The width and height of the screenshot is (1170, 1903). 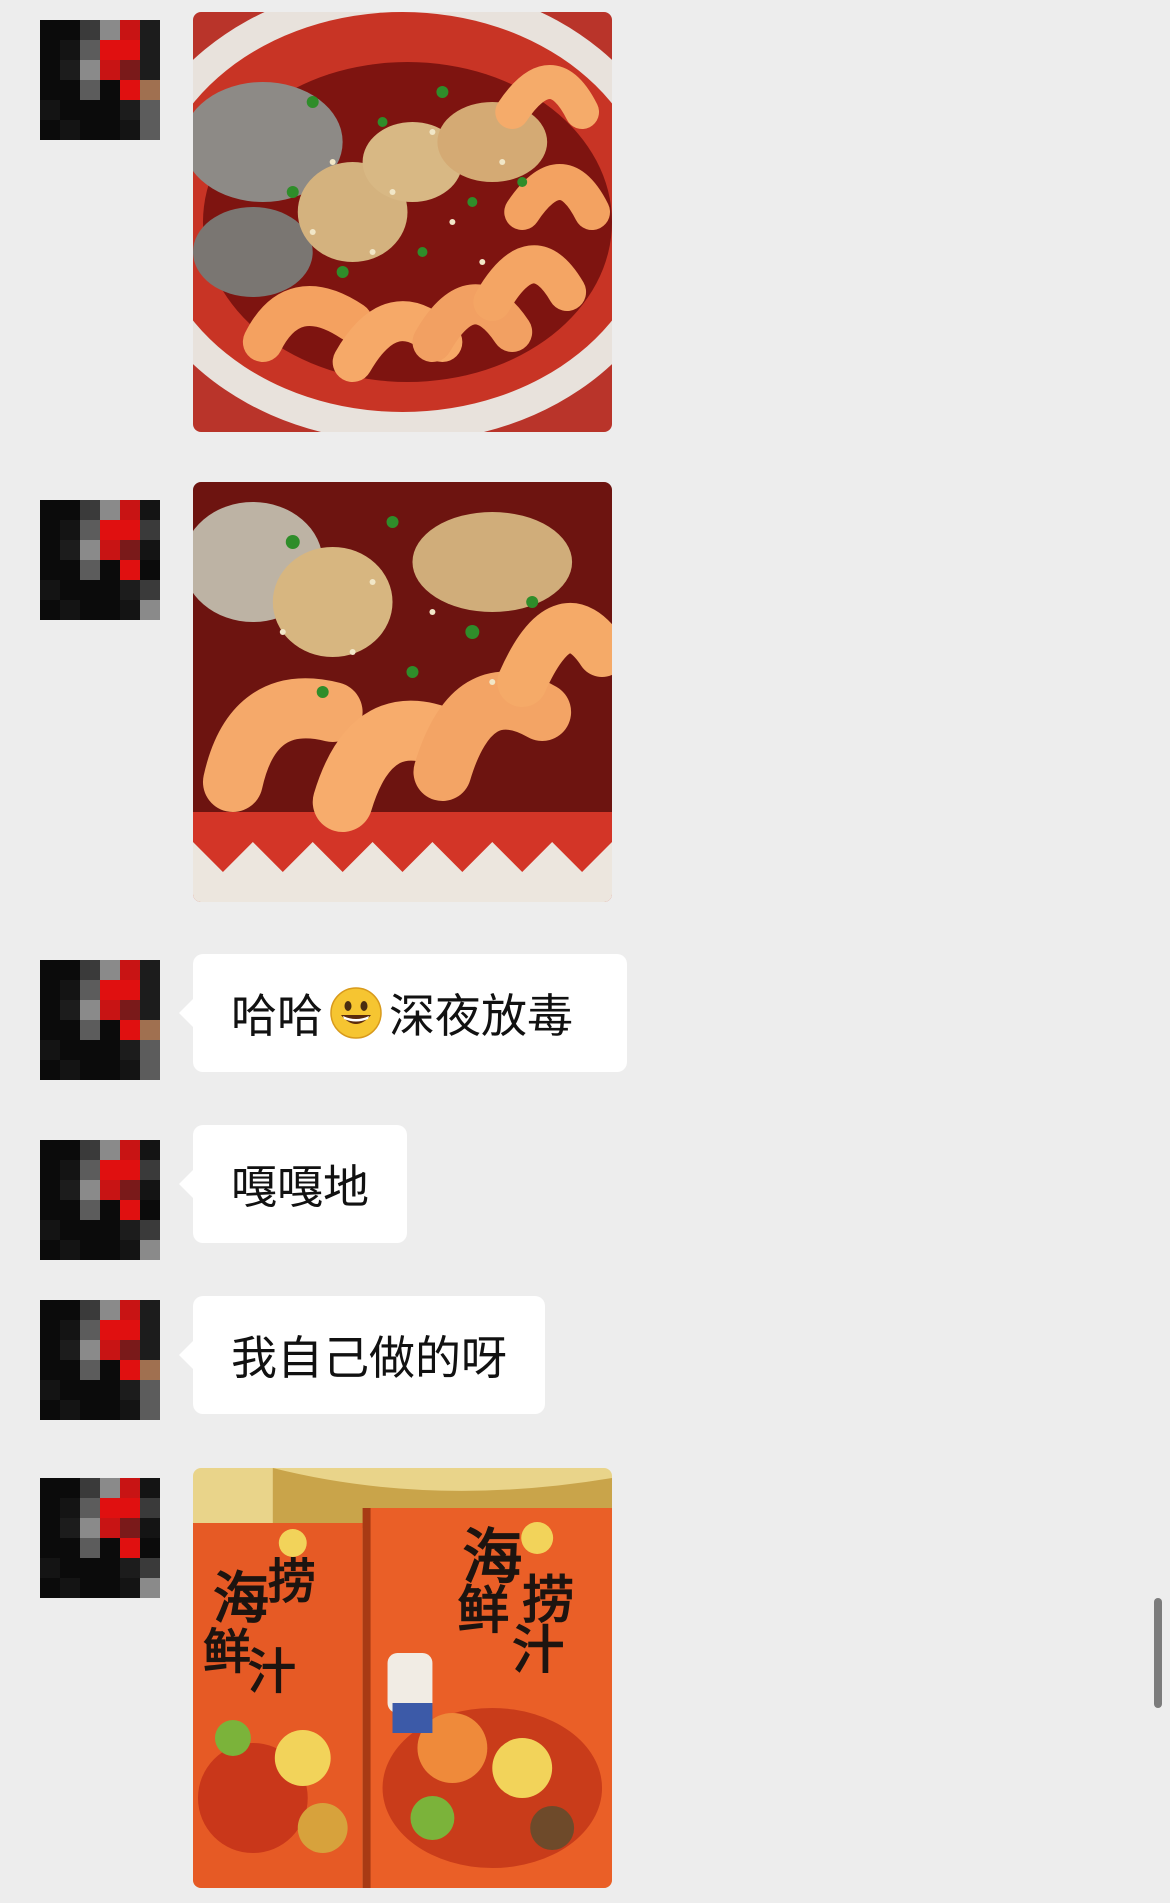 I want to click on message-bubble: 哈哈 深夜放毒, so click(x=403, y=1013).